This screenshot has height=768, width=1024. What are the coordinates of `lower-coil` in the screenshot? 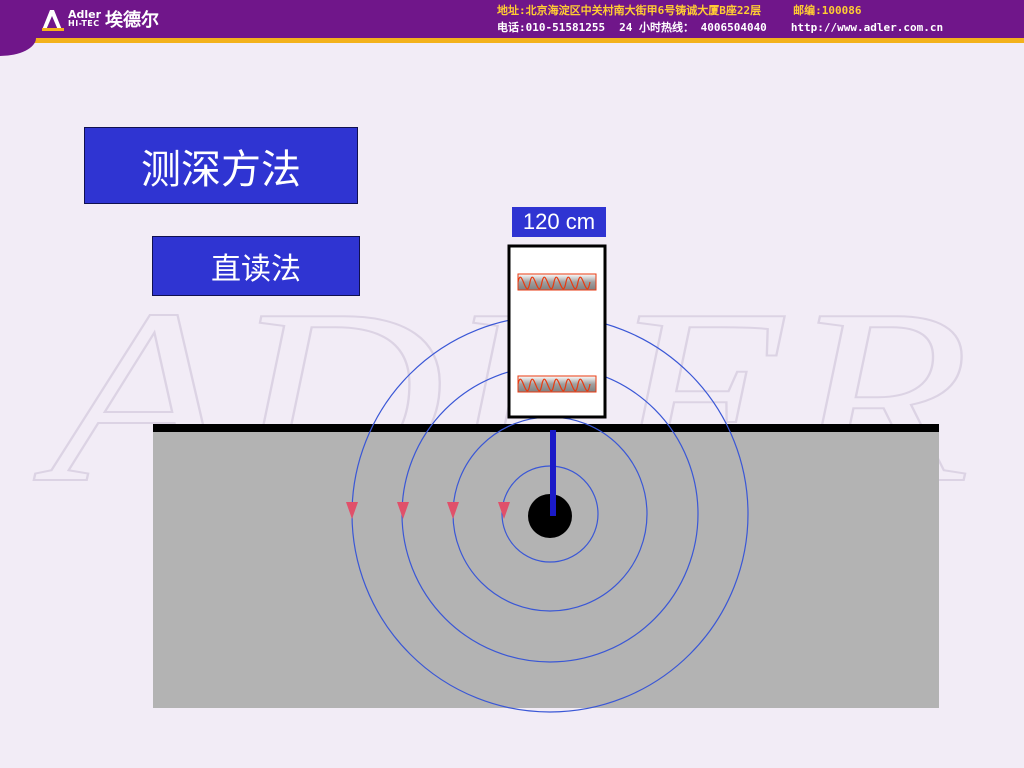 It's located at (557, 384).